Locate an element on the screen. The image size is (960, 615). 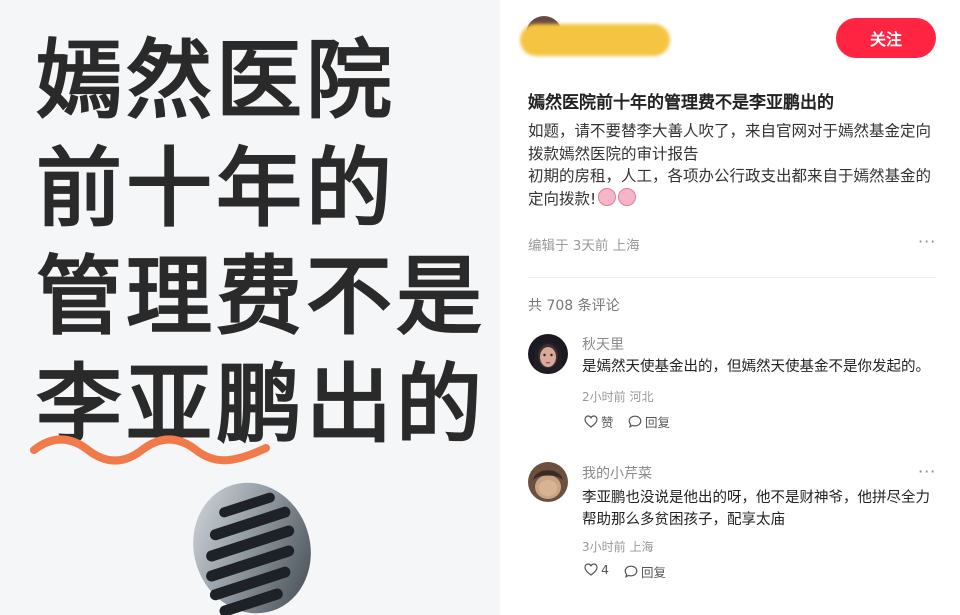
comment-text: 是嫣然天使基金出的，但嫣然天使基金不是你发起的。 is located at coordinates (756, 367).